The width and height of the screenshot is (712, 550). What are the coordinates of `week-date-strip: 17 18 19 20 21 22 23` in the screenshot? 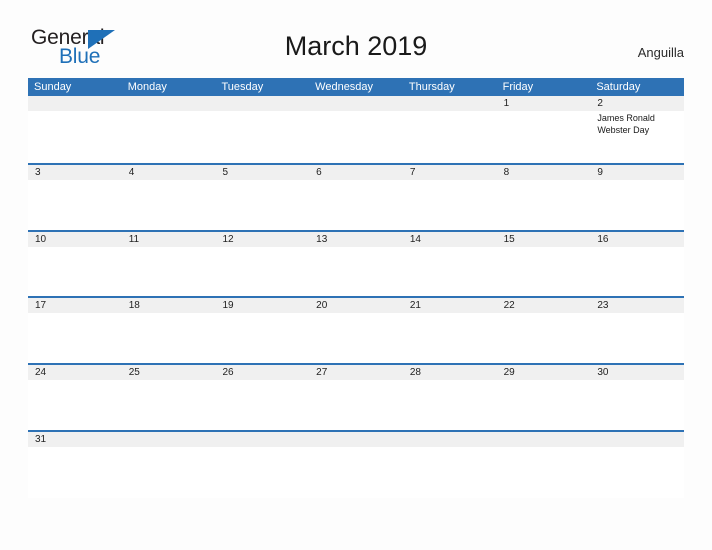 It's located at (356, 306).